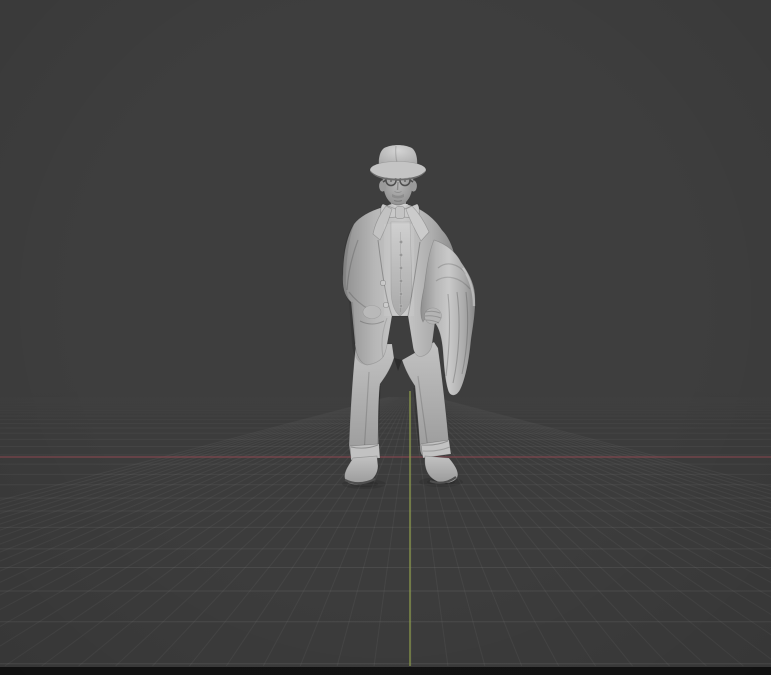 This screenshot has height=675, width=771. I want to click on horizon-haze, so click(385, 408).